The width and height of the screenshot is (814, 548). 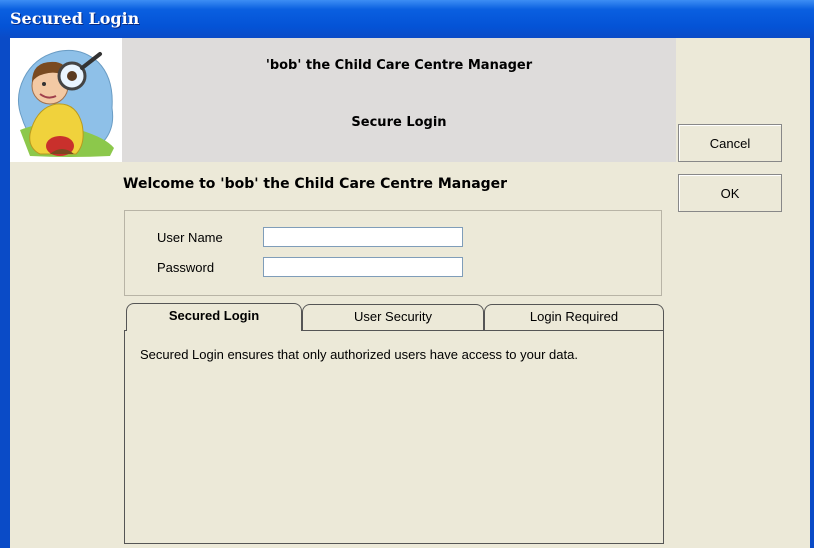 What do you see at coordinates (66, 100) in the screenshot?
I see `detective-magnifying-glass-icon` at bounding box center [66, 100].